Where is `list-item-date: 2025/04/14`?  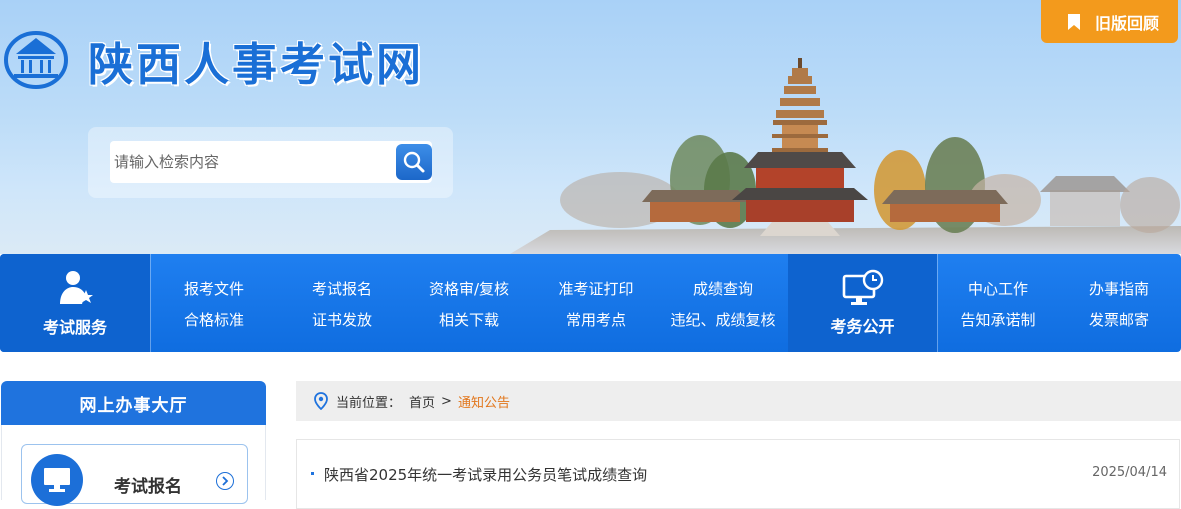
list-item-date: 2025/04/14 is located at coordinates (1129, 472).